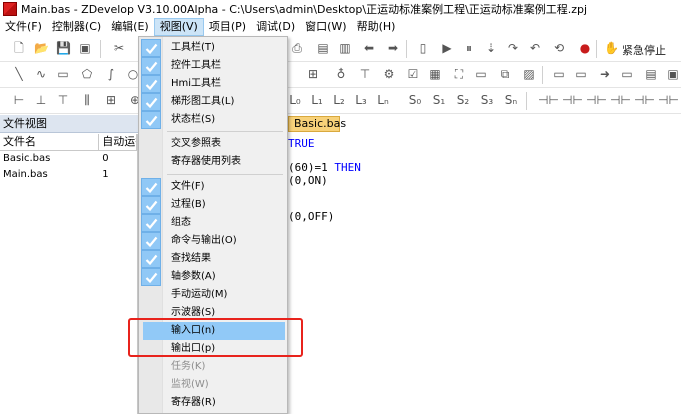  Describe the element at coordinates (423, 48) in the screenshot. I see `download-icon: ▯` at that location.